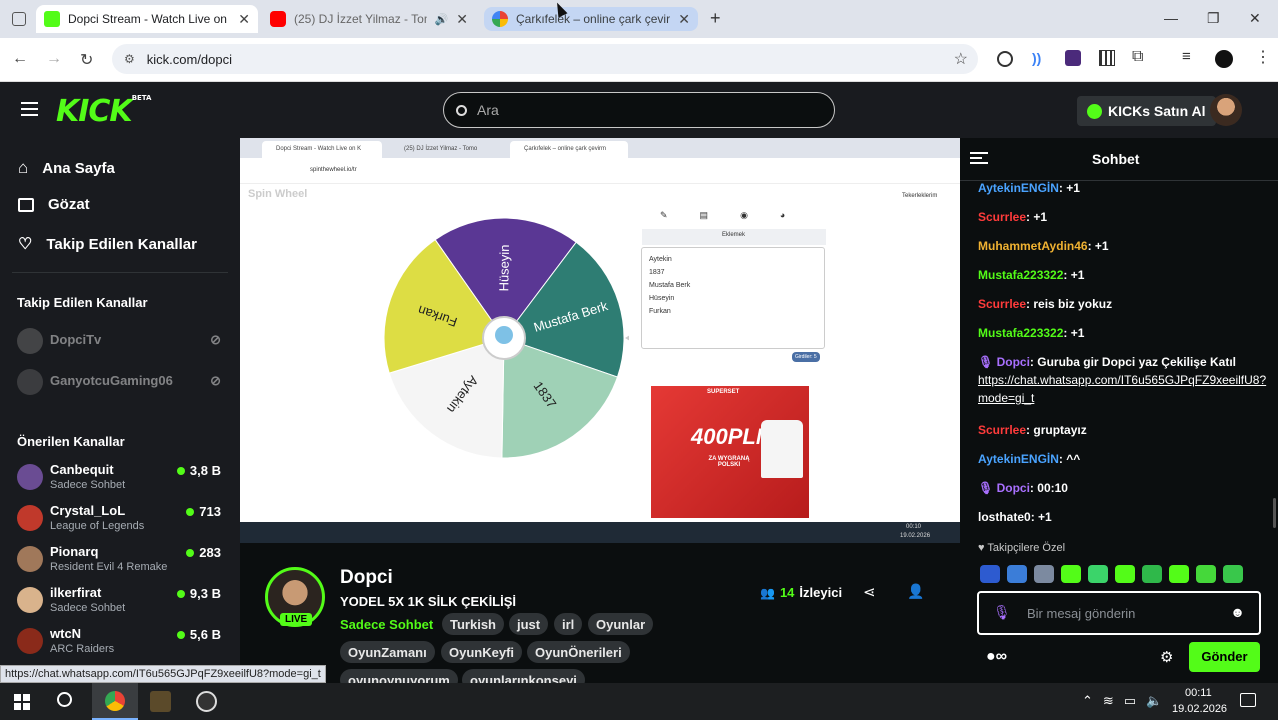  Describe the element at coordinates (122, 478) in the screenshot. I see `recommended-channel: Canbequit Sadece Sohbet 3,8 B` at that location.